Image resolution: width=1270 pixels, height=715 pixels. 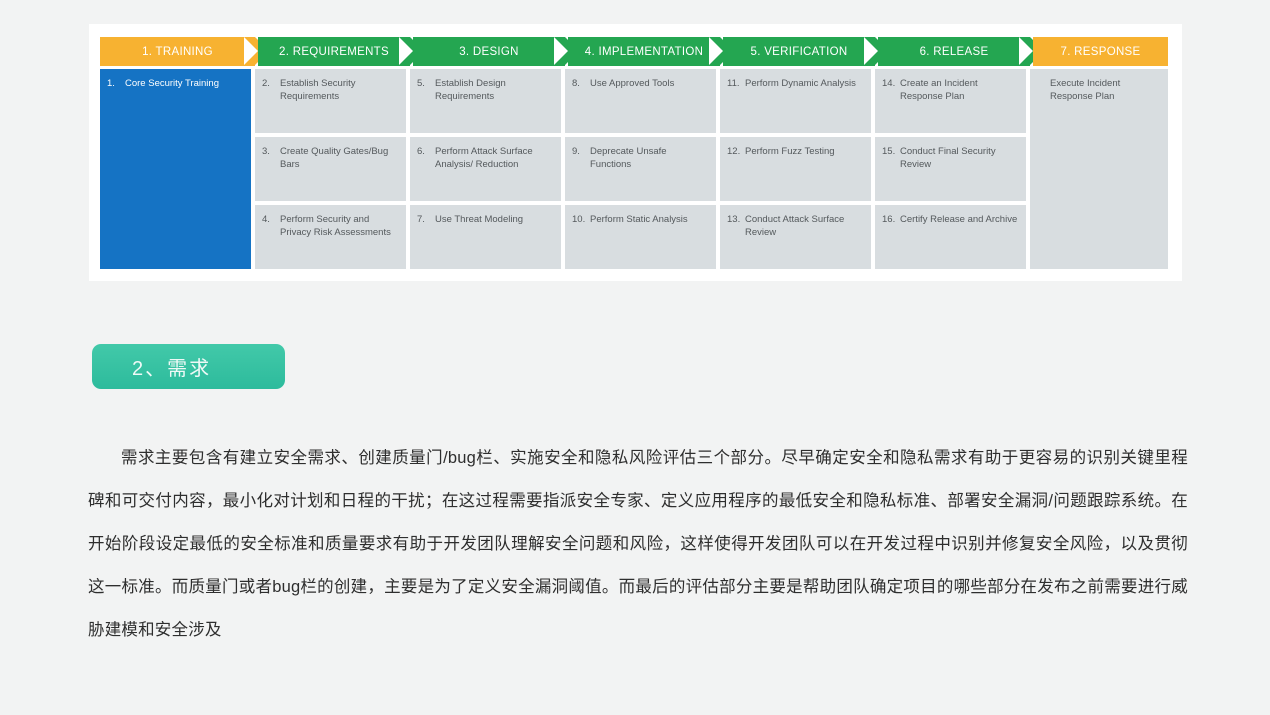 What do you see at coordinates (948, 158) in the screenshot?
I see `sdl-practice-label: Conduct Final Security Review` at bounding box center [948, 158].